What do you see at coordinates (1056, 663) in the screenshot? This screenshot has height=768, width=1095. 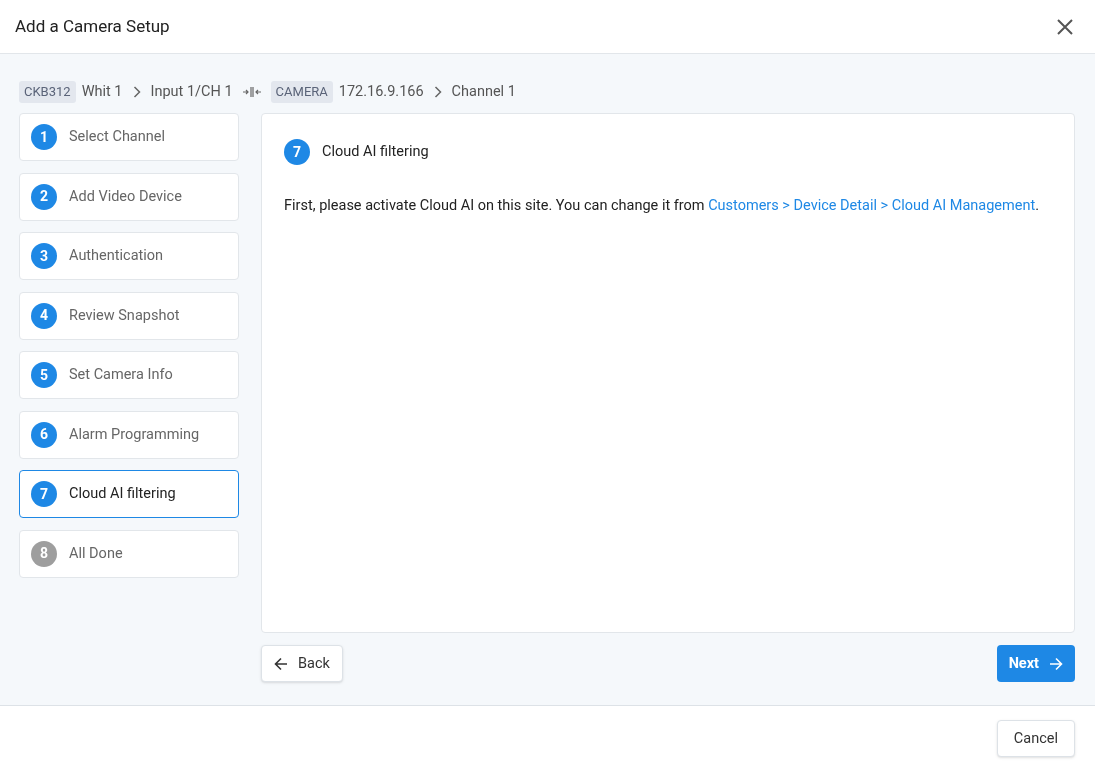 I see `arrow-right-icon` at bounding box center [1056, 663].